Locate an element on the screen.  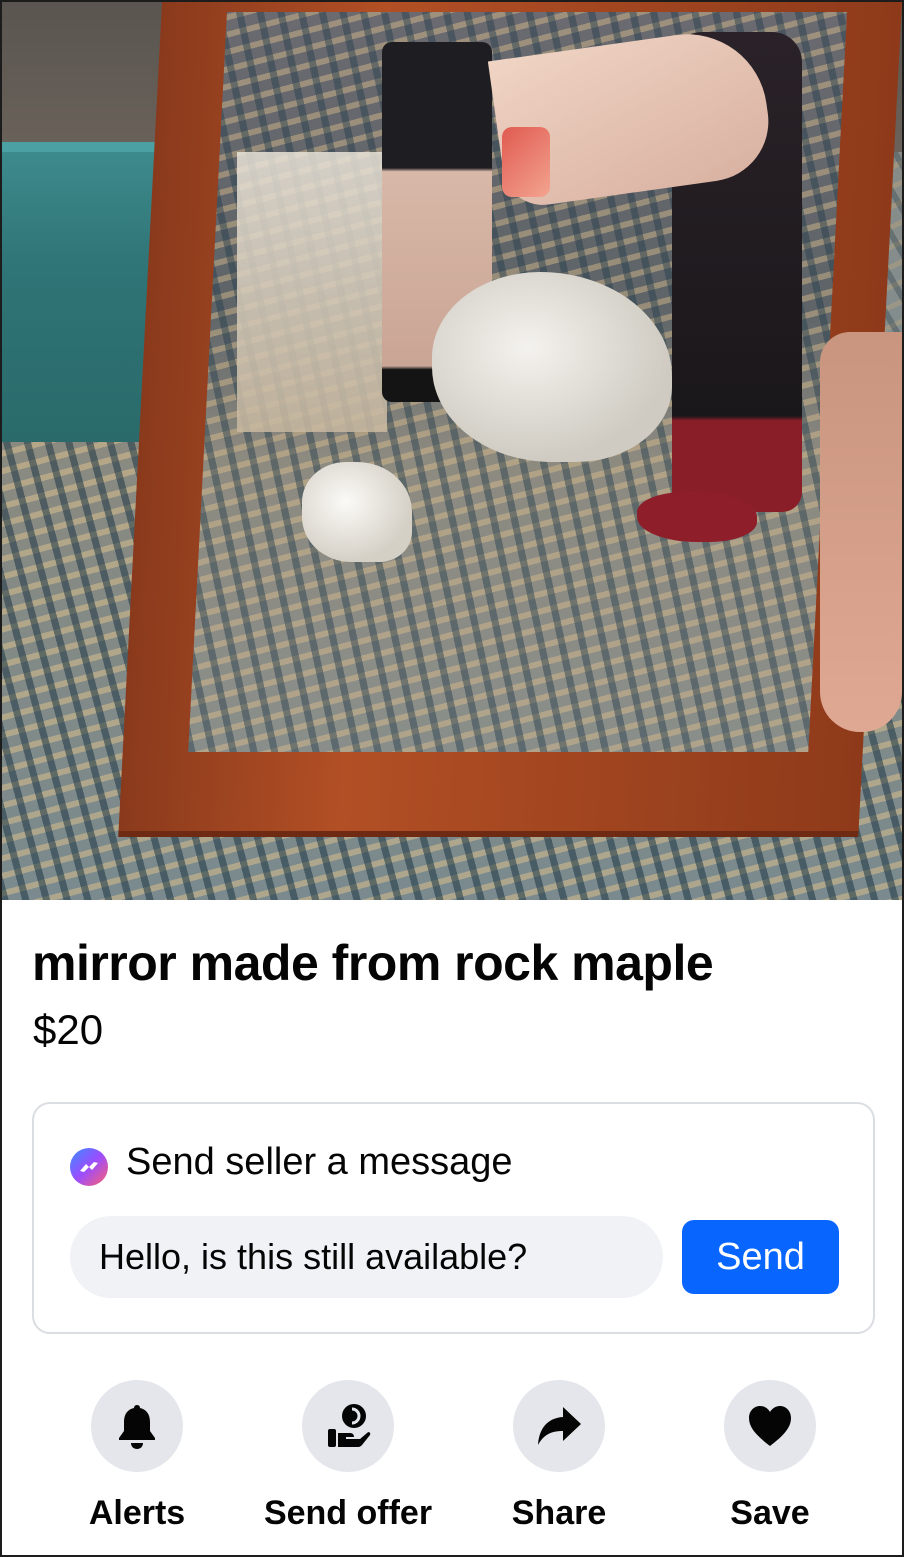
share-label: Share is located at coordinates (559, 1513).